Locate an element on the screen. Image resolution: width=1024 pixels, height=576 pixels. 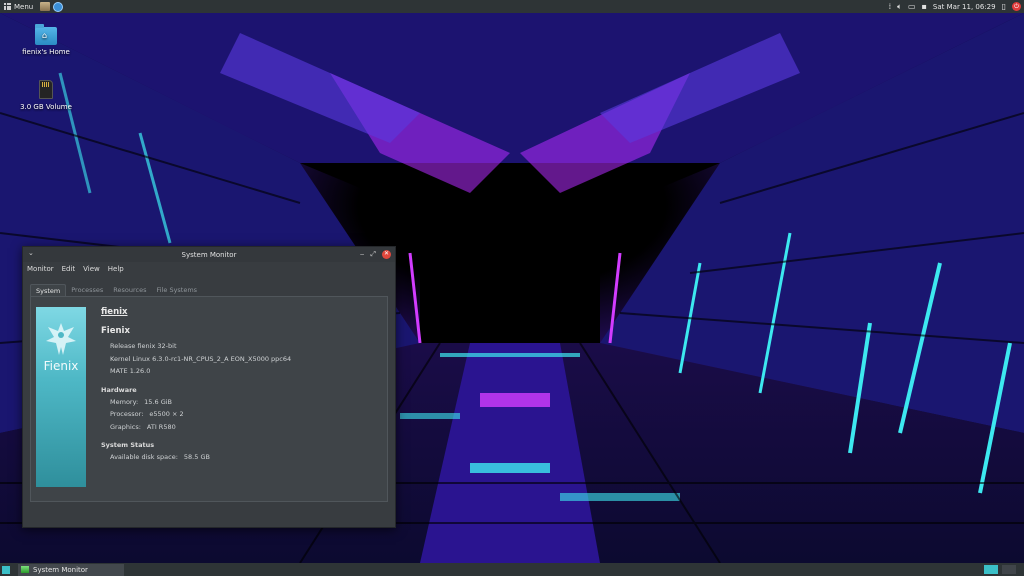
window-titlebar: ⌄ System Monitor ‒ ⤢ ✕ is located at coordinates (209, 254).